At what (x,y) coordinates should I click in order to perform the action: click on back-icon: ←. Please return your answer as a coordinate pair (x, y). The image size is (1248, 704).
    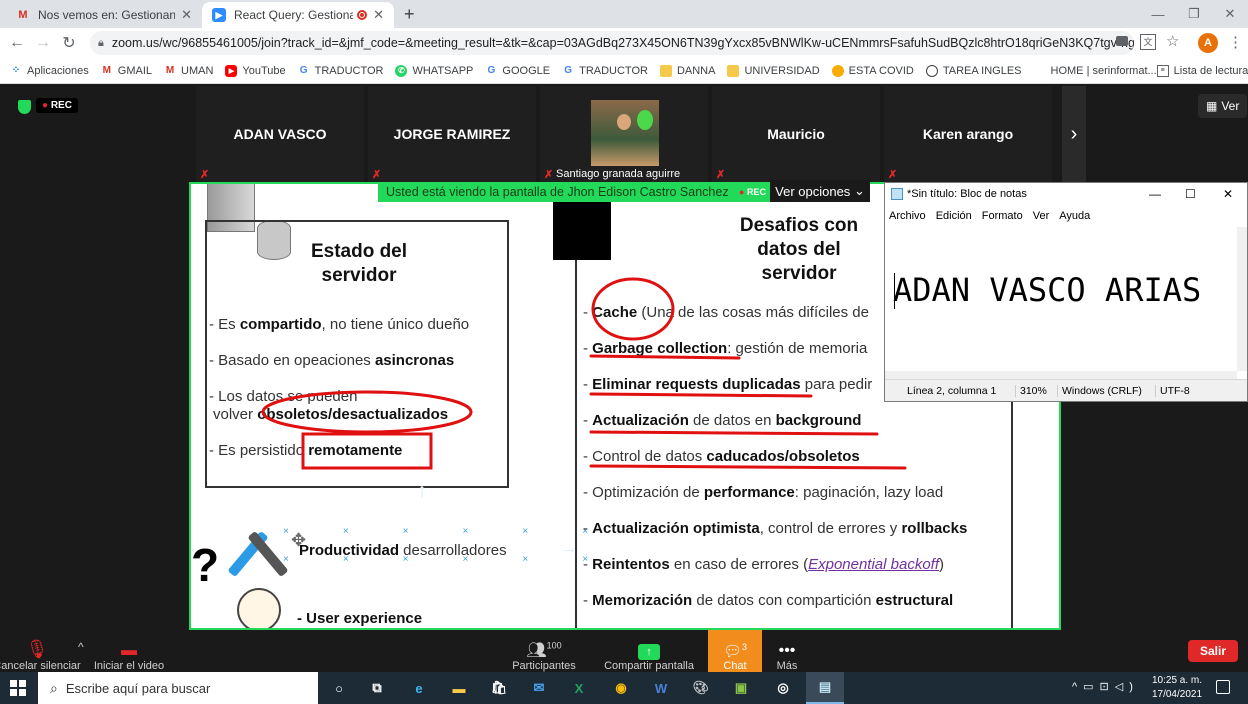
    Looking at the image, I should click on (17, 43).